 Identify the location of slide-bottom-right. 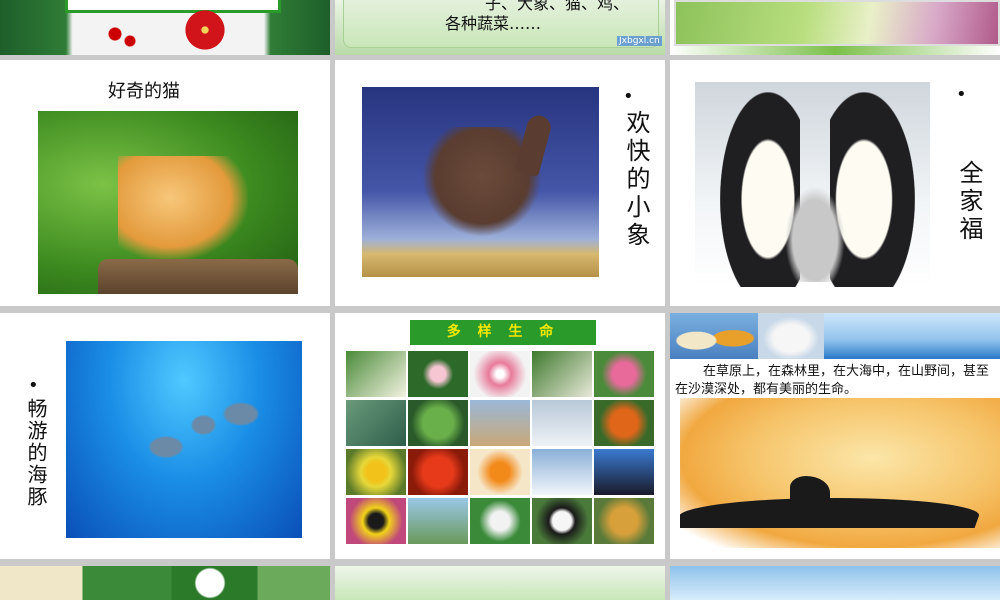
(835, 583).